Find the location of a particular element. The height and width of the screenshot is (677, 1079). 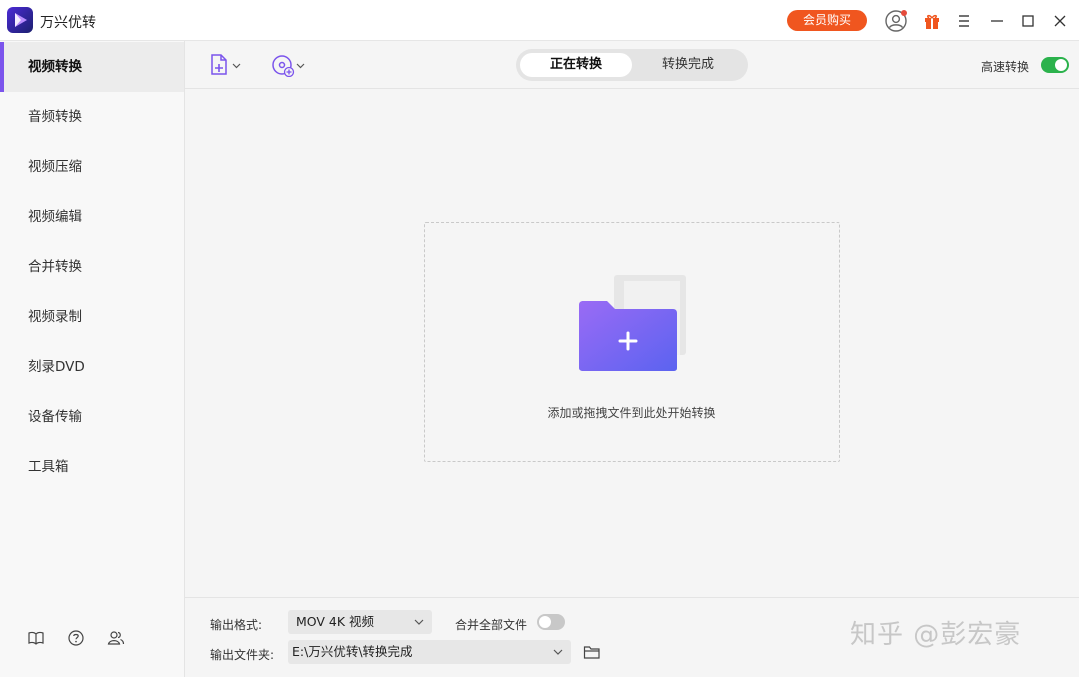

add-file-icon is located at coordinates (226, 64).